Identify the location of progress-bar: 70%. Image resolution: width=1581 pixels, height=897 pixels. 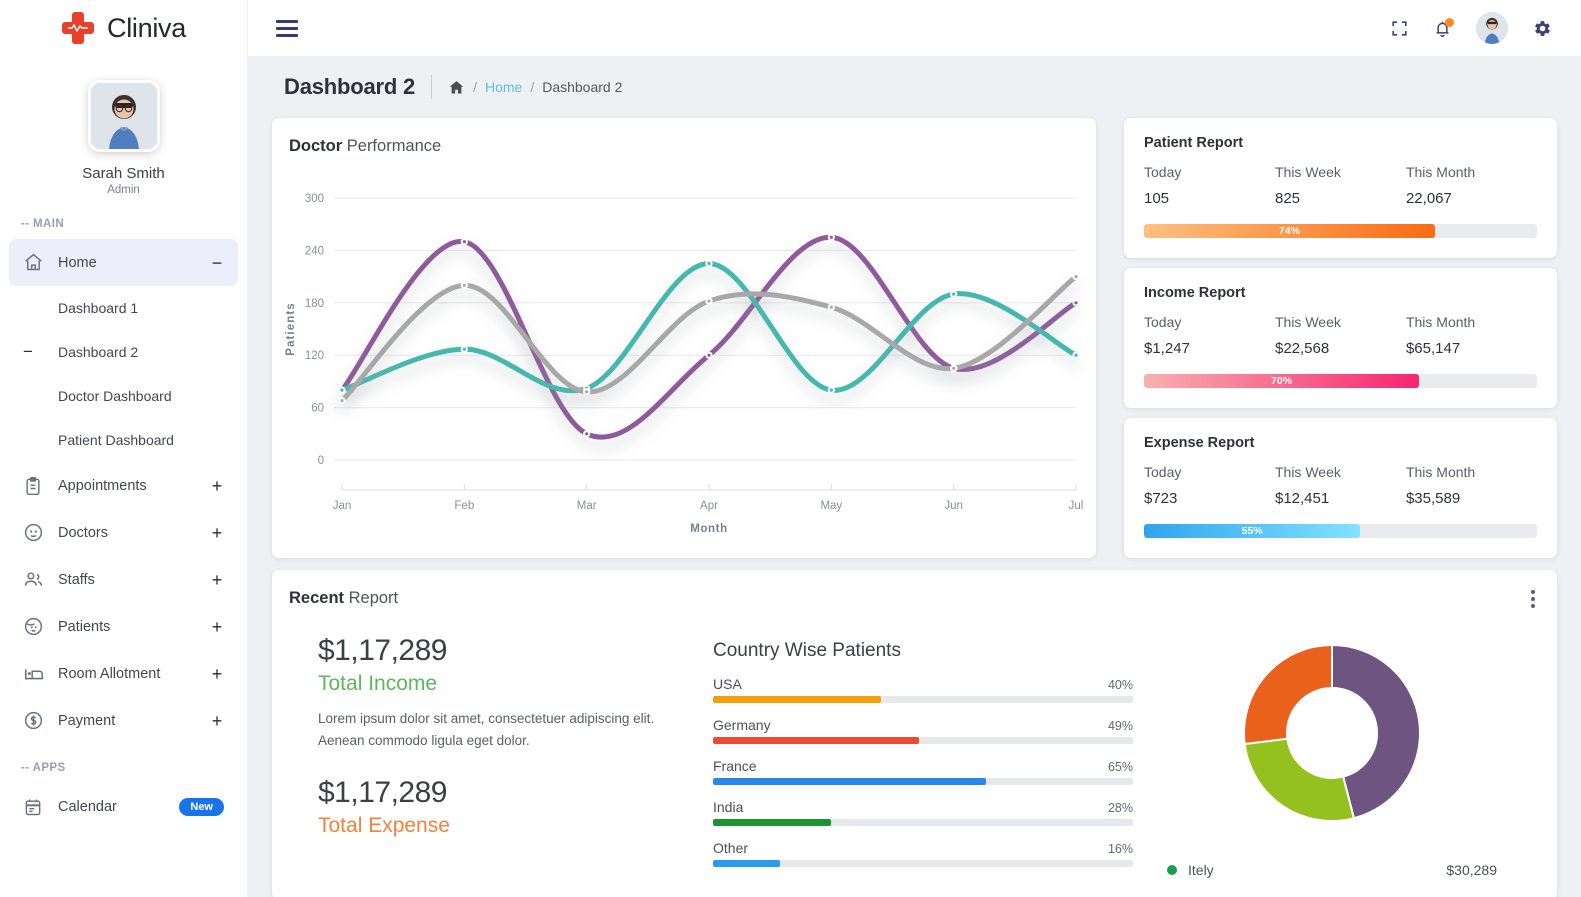
(1340, 381).